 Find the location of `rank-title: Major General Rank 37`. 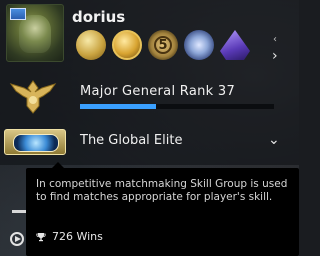

rank-title: Major General Rank 37 is located at coordinates (158, 91).